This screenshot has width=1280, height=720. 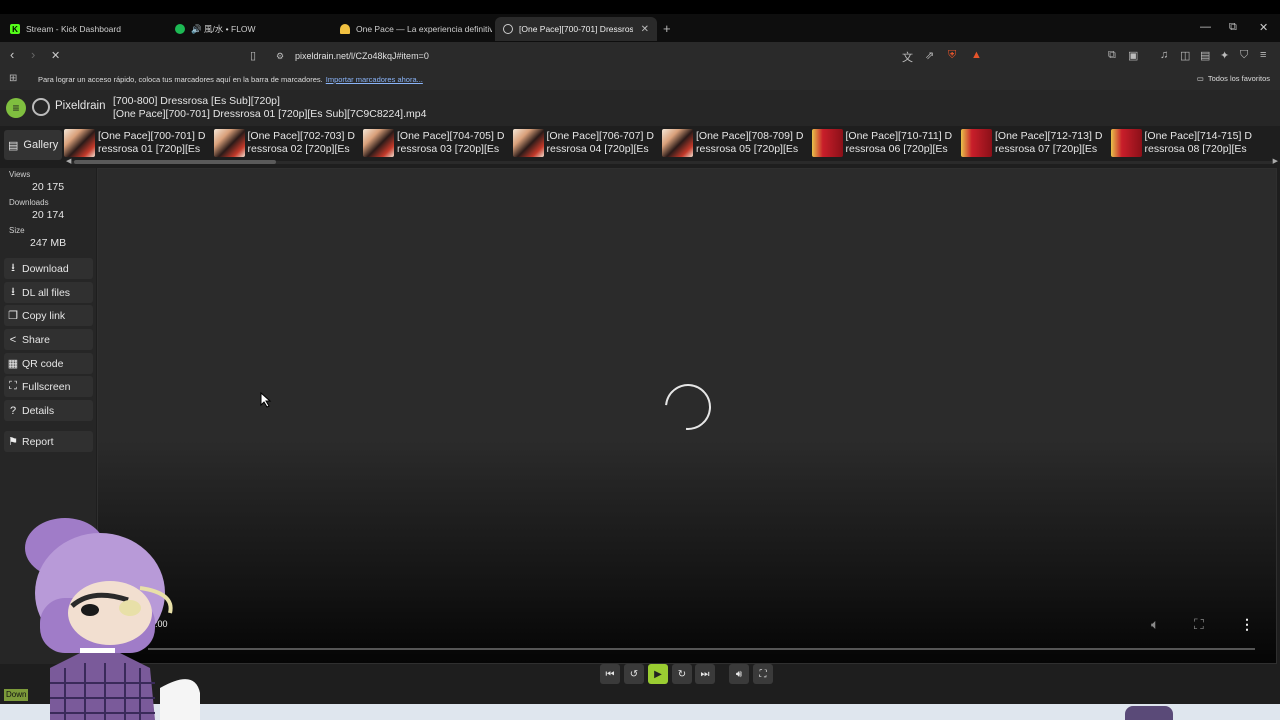 What do you see at coordinates (658, 674) in the screenshot?
I see `play-icon: ▶` at bounding box center [658, 674].